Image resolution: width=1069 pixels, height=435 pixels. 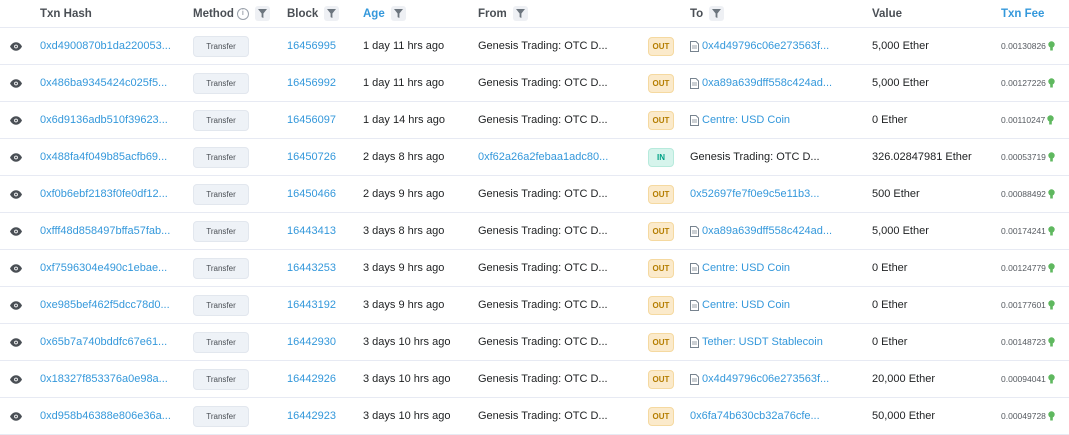 I want to click on age-cell: 2 days 8 hrs ago, so click(x=418, y=157).